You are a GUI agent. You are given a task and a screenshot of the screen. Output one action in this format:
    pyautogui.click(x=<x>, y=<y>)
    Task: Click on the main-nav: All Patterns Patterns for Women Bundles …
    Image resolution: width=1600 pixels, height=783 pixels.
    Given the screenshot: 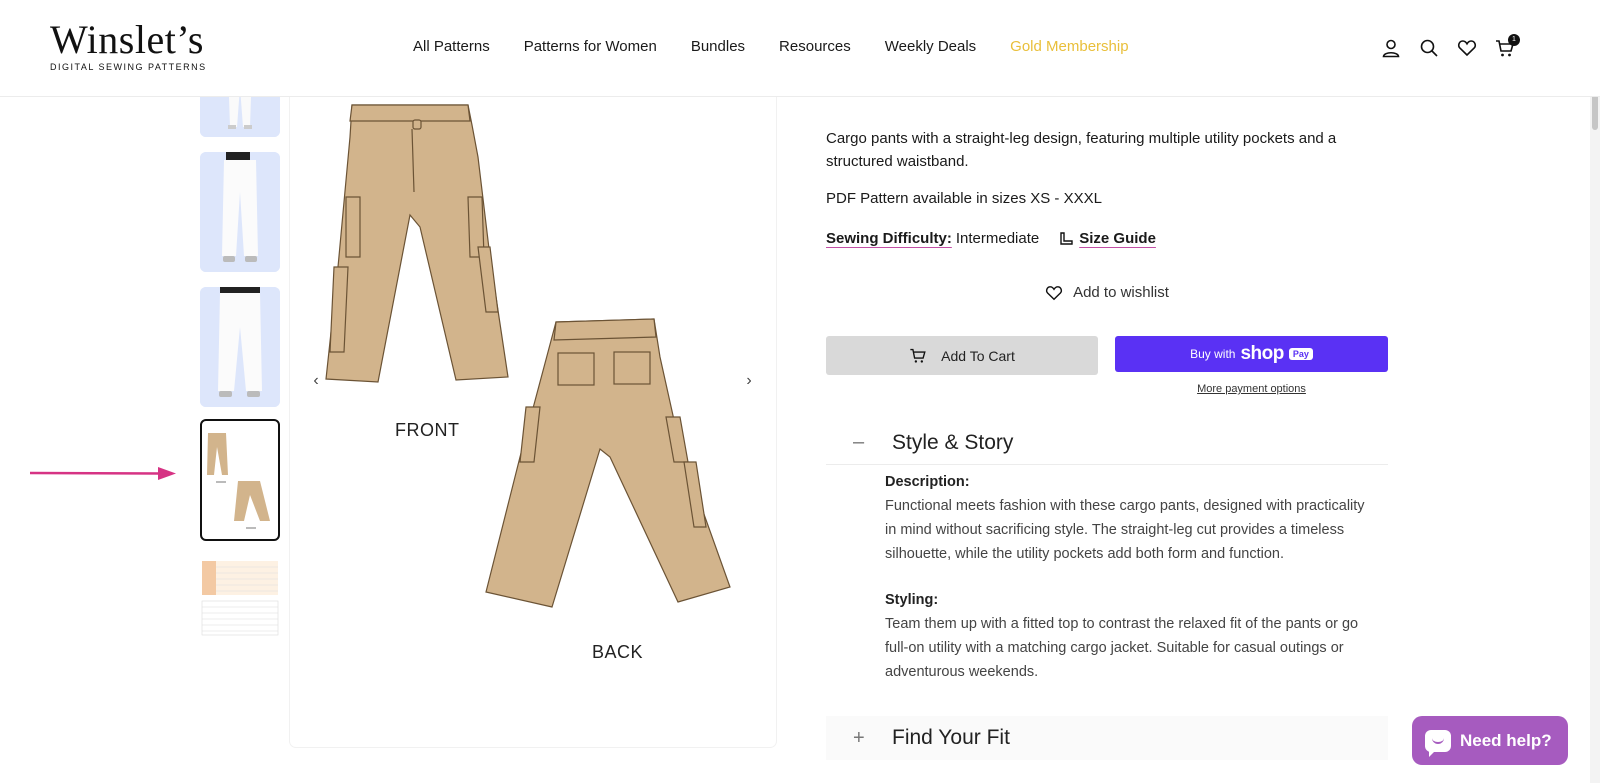 What is the action you would take?
    pyautogui.click(x=788, y=46)
    